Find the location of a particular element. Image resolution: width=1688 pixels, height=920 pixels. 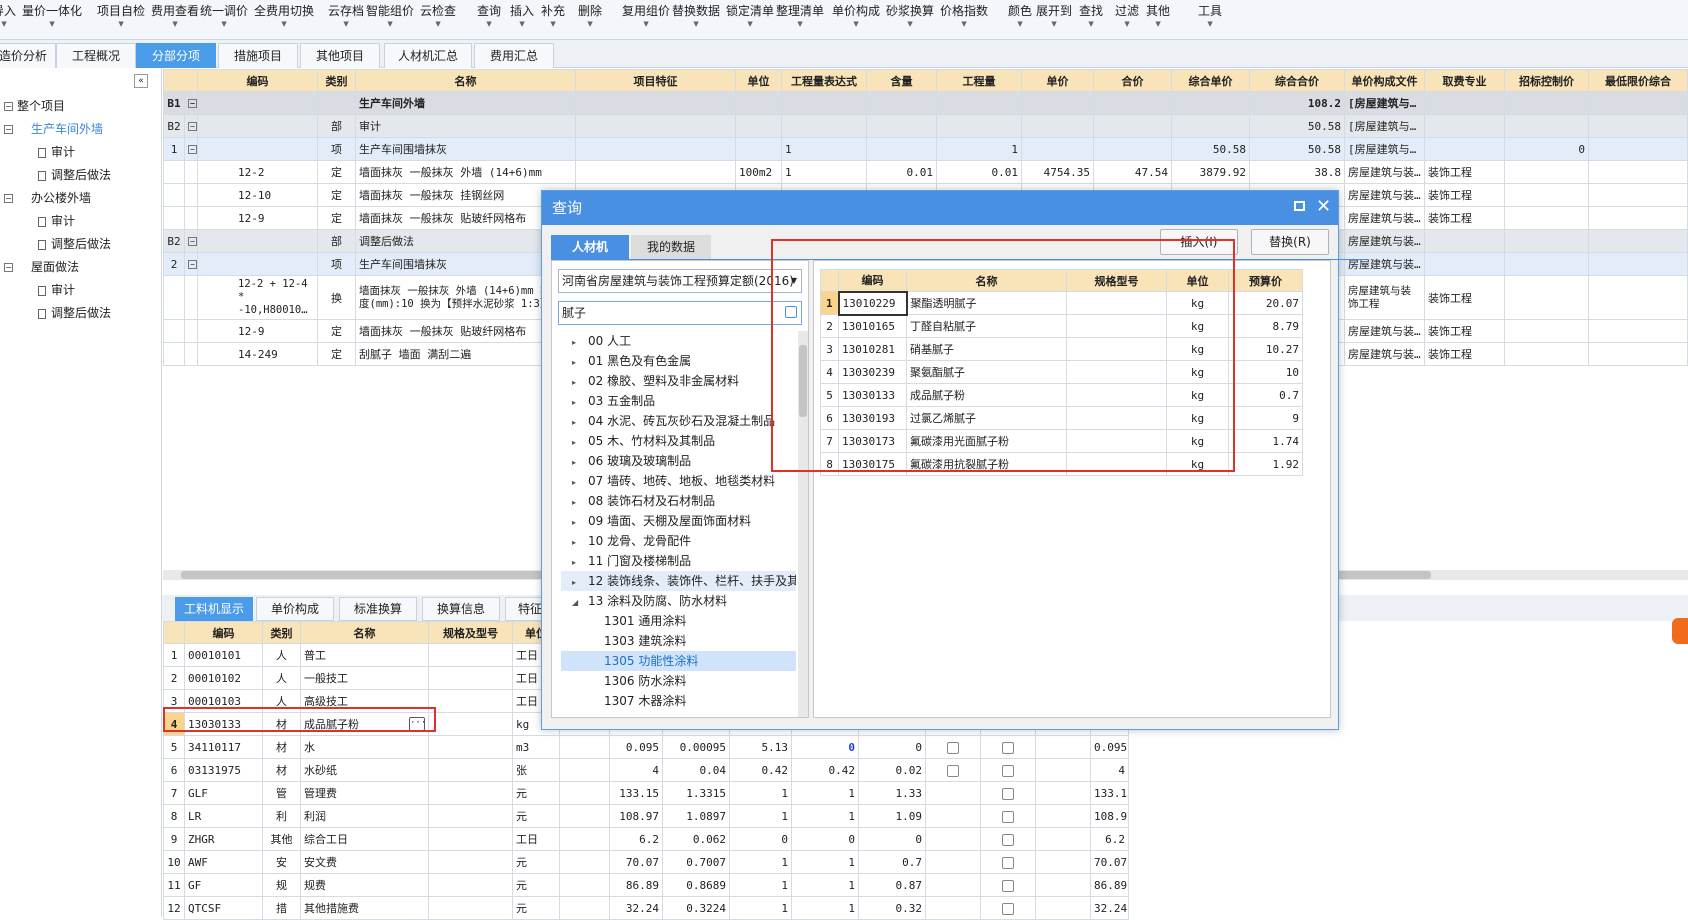

cell-type: 人 is located at coordinates (281, 655).